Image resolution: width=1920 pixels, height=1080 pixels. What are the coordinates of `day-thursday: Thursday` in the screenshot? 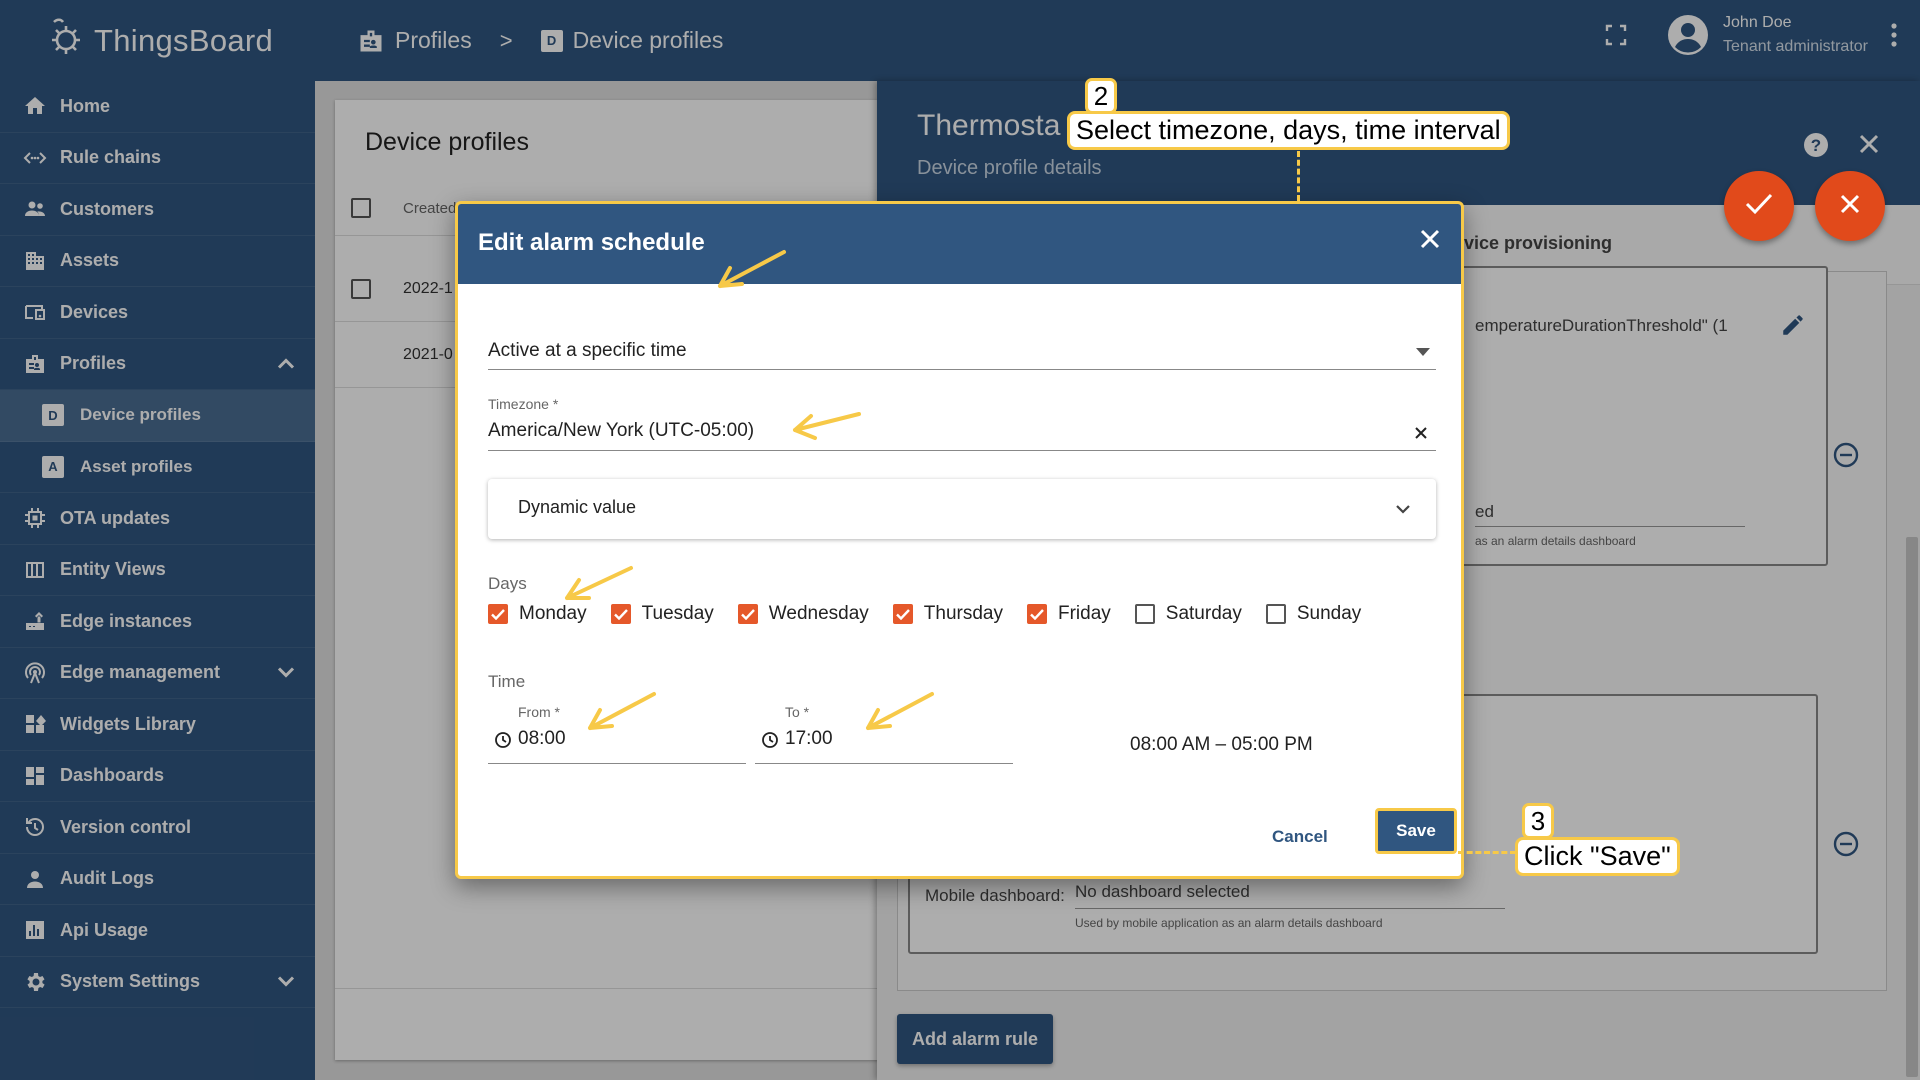 It's located at (947, 614).